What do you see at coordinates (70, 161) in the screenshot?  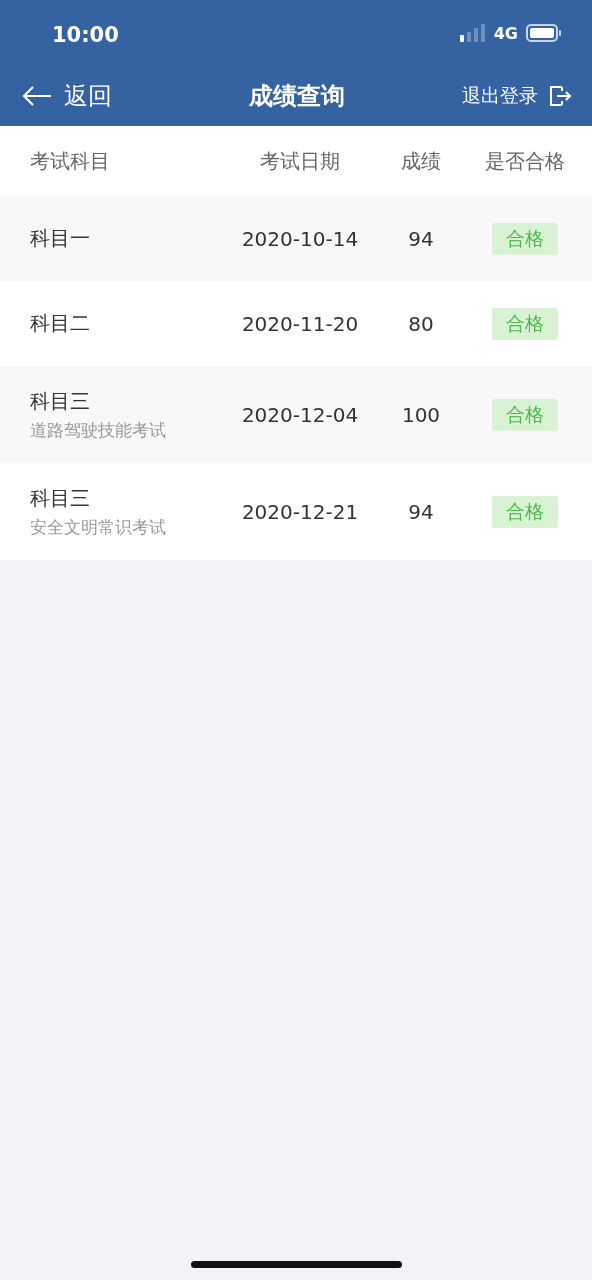 I see `column-header: 考试科目` at bounding box center [70, 161].